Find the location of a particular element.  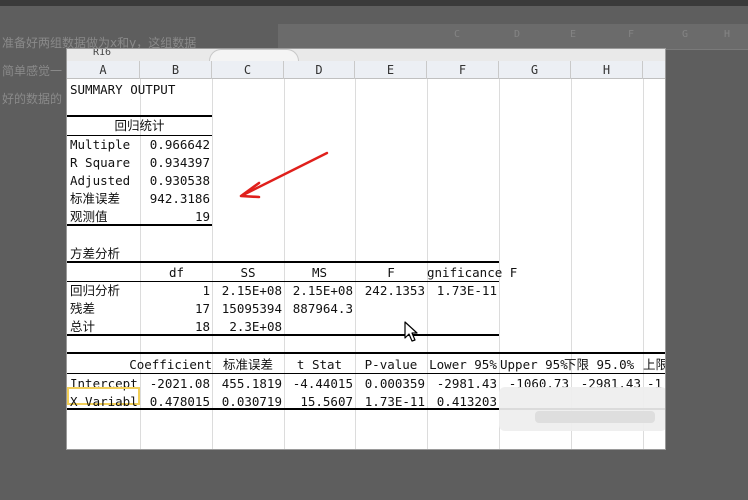

coef-header-coefficient: Coefficient is located at coordinates (170, 364).